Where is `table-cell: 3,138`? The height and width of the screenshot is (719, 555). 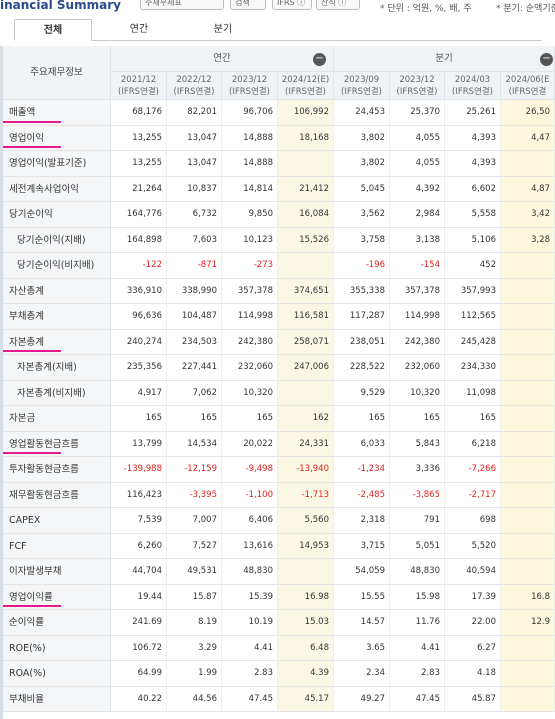 table-cell: 3,138 is located at coordinates (417, 239).